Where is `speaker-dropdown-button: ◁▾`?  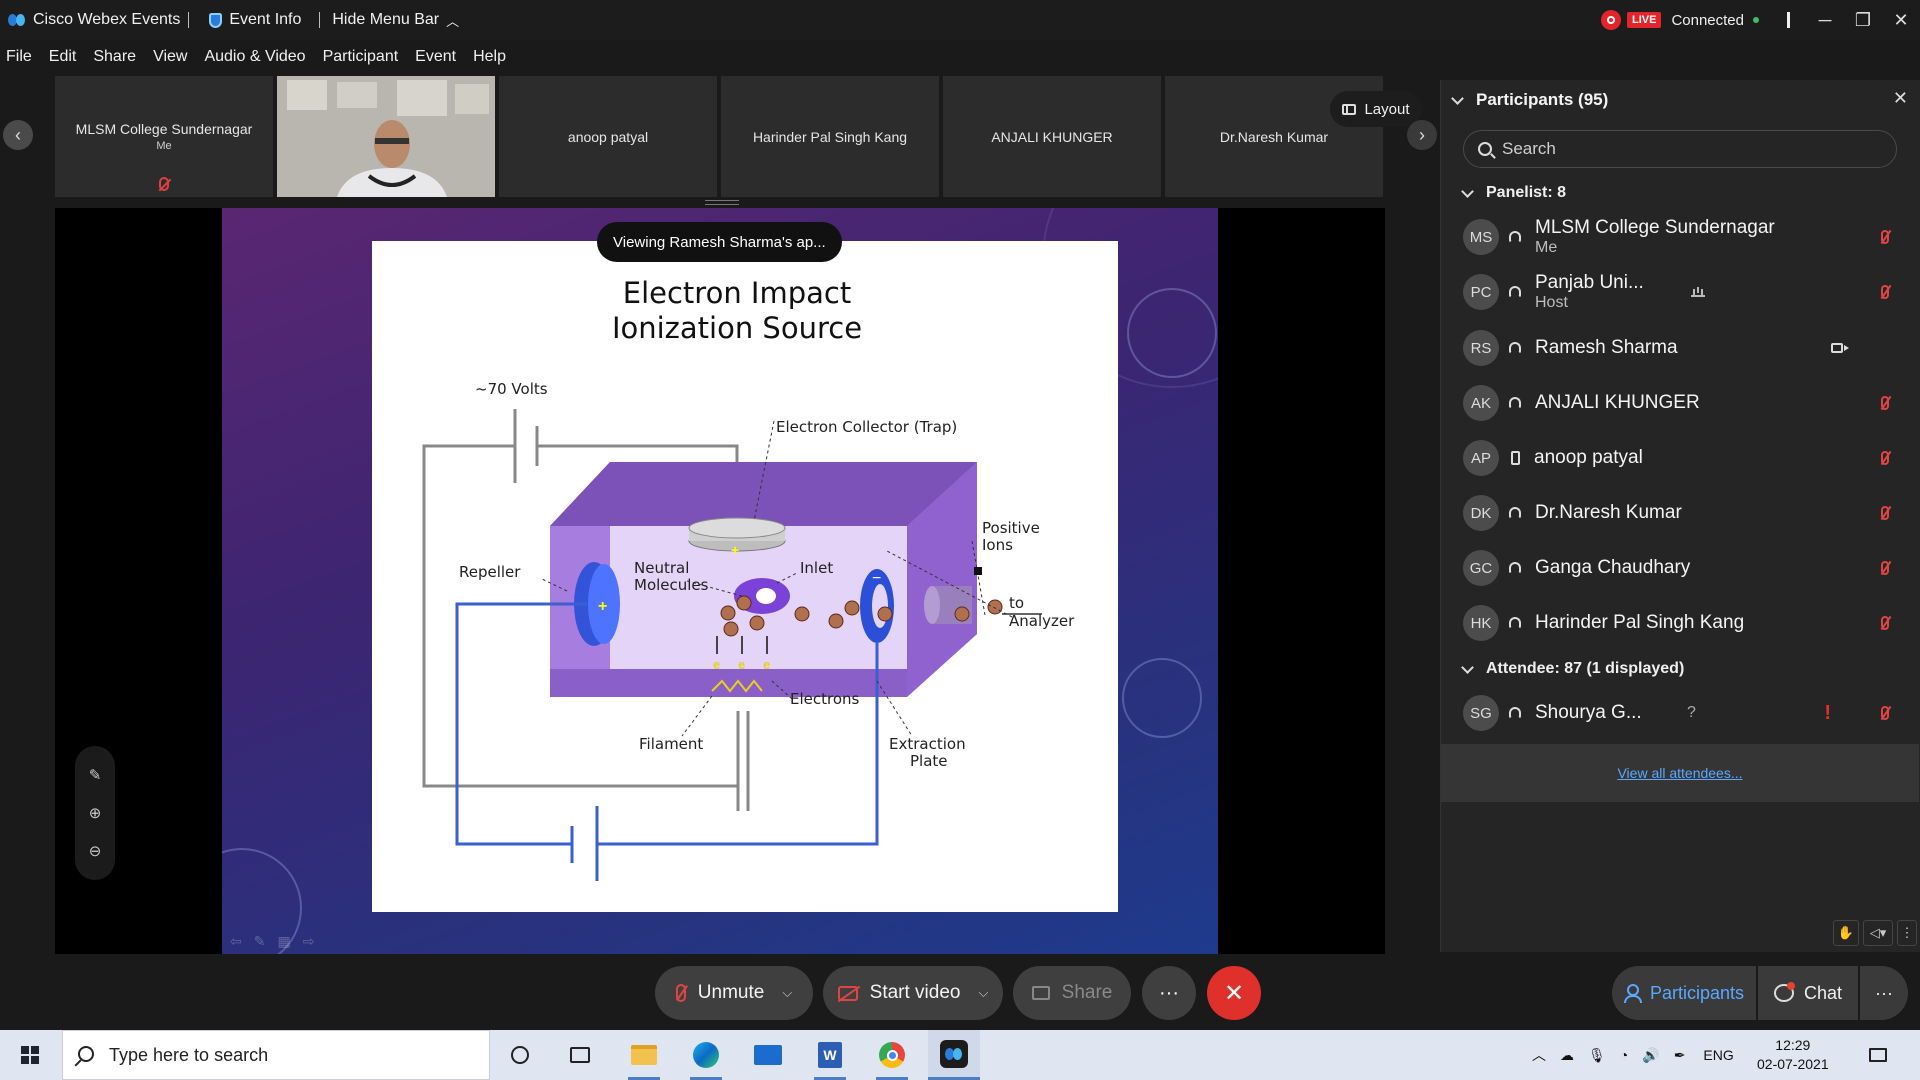 speaker-dropdown-button: ◁▾ is located at coordinates (1878, 933).